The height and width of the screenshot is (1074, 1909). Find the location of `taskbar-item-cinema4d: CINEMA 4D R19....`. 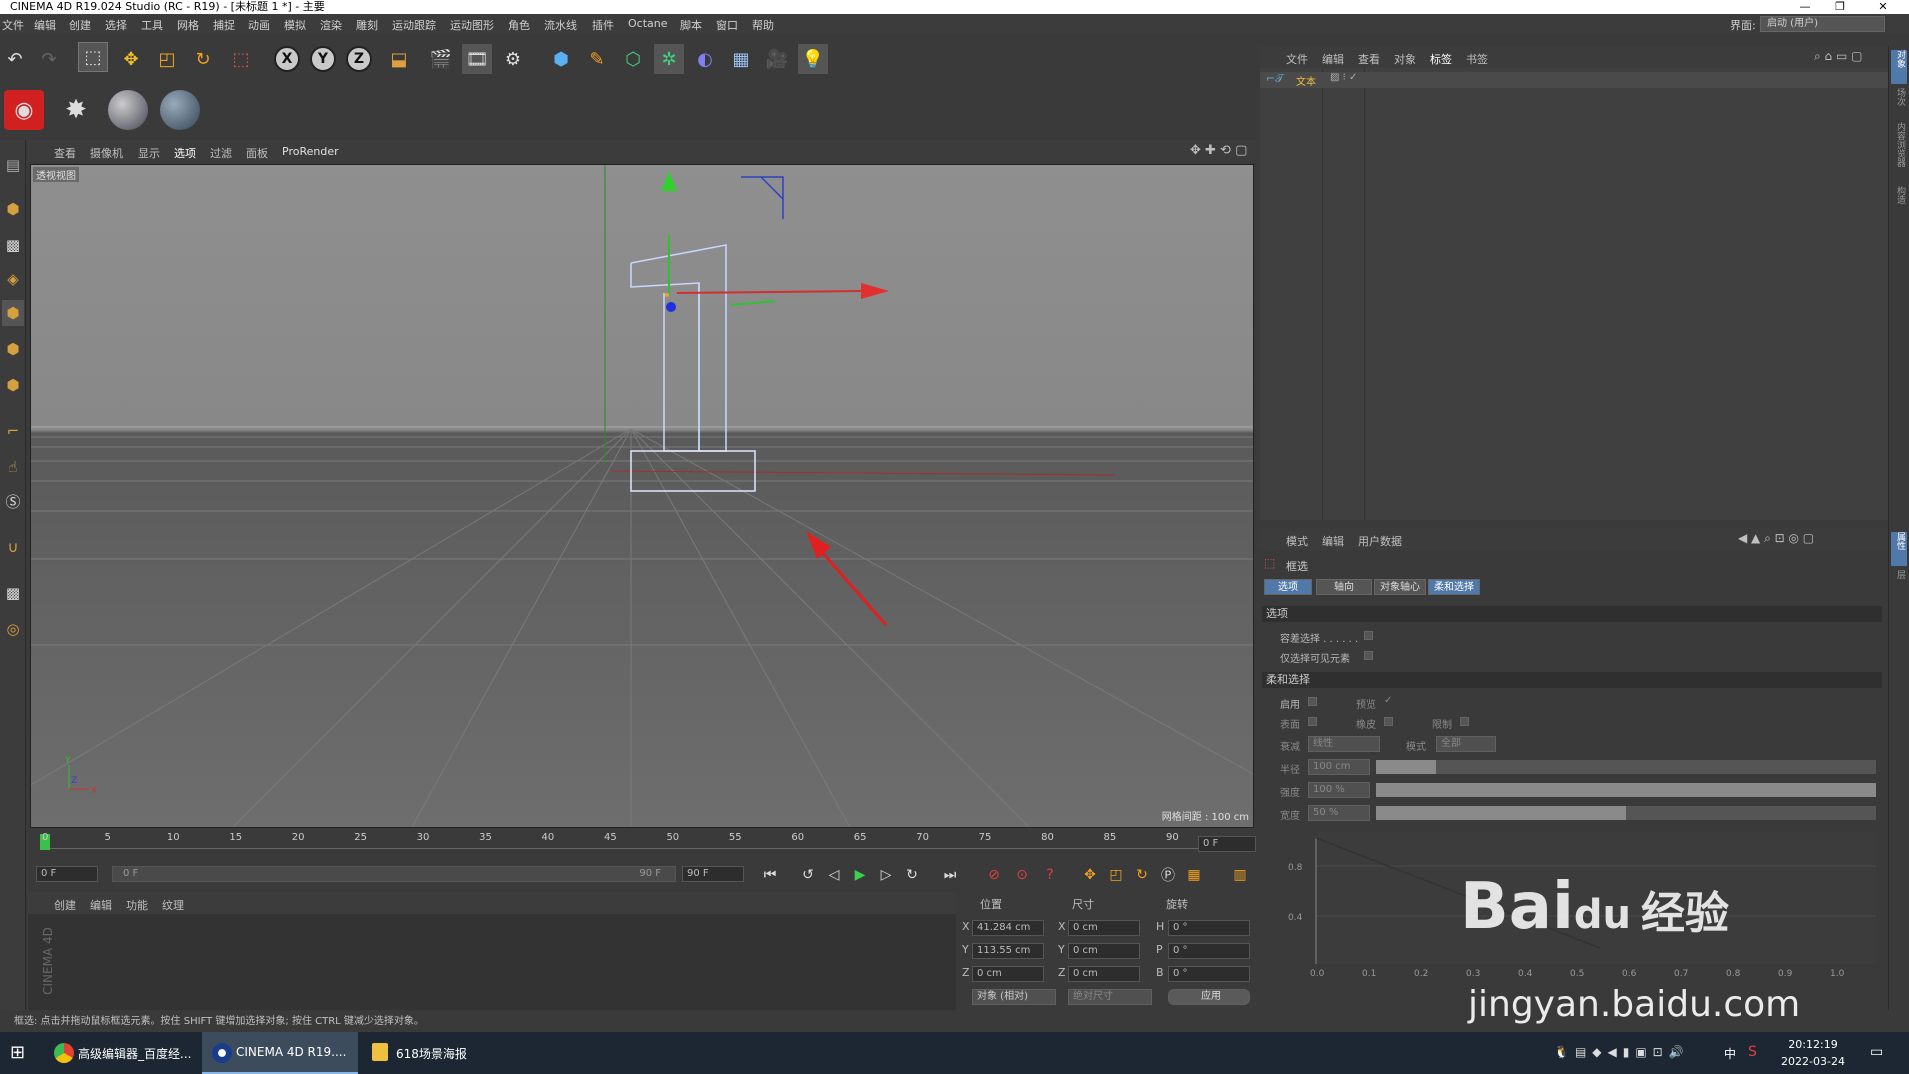

taskbar-item-cinema4d: CINEMA 4D R19.... is located at coordinates (280, 1053).